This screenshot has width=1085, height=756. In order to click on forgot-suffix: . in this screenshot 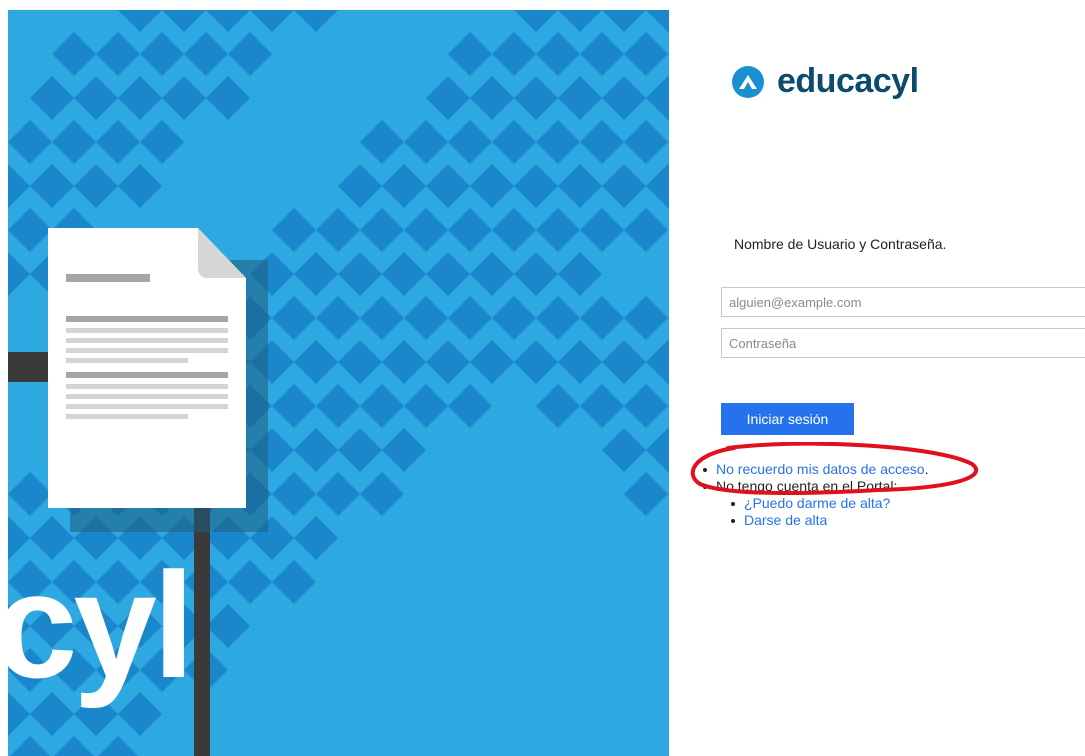, I will do `click(926, 469)`.